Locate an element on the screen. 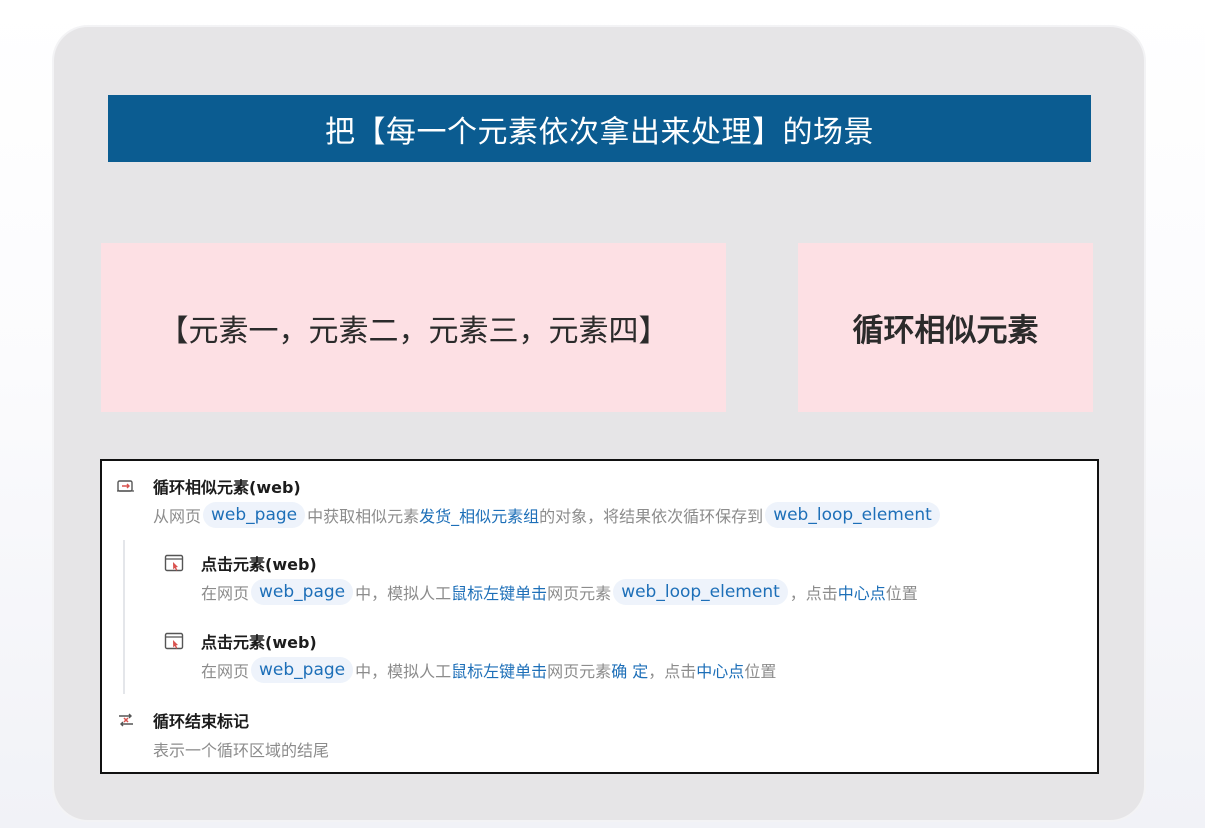  flow-step-loop-end: 循环结束标记 表示一个循环区域的结尾 is located at coordinates (222, 735).